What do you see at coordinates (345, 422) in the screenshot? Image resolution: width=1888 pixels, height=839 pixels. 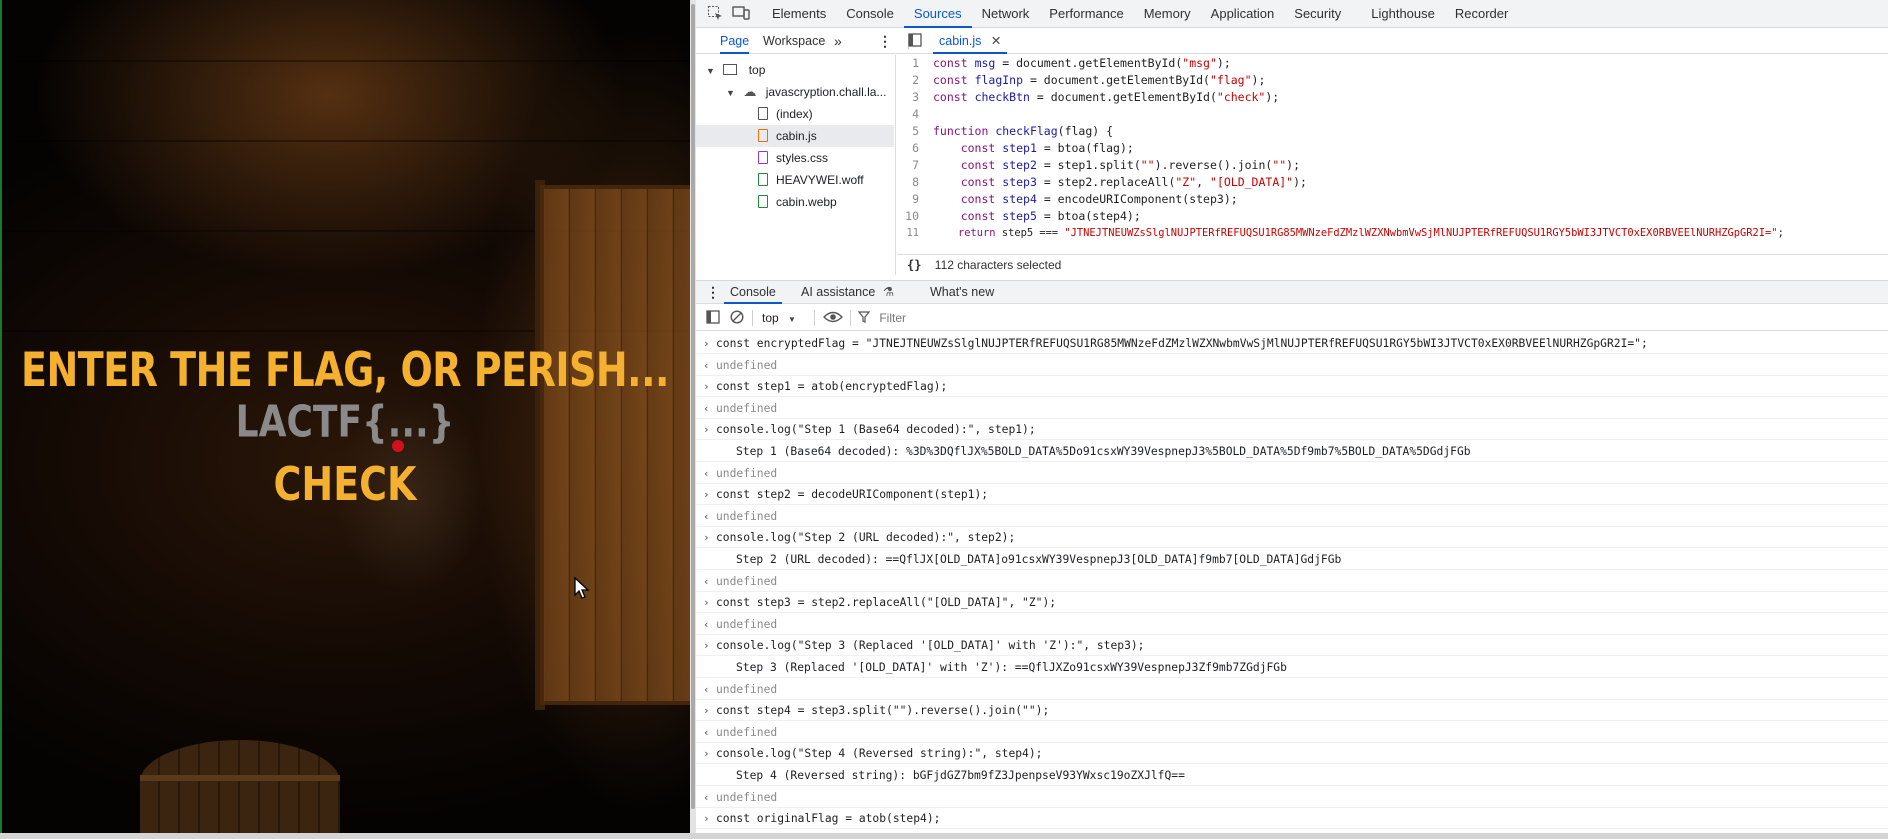 I see `flag-input` at bounding box center [345, 422].